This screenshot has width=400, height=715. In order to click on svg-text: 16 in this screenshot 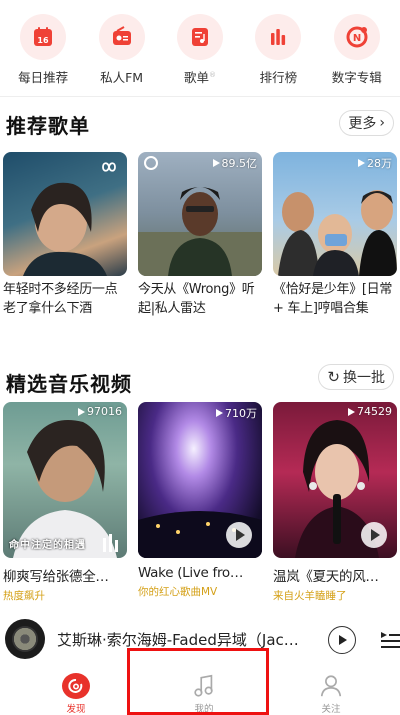, I will do `click(44, 40)`.